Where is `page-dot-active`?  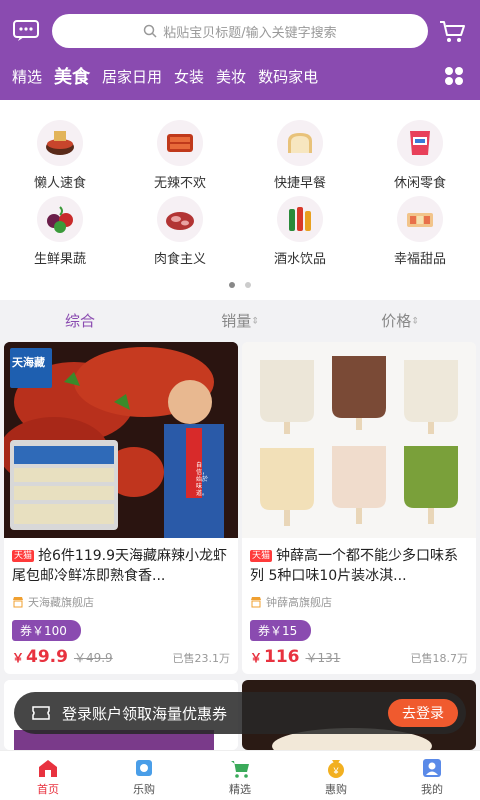 page-dot-active is located at coordinates (232, 285).